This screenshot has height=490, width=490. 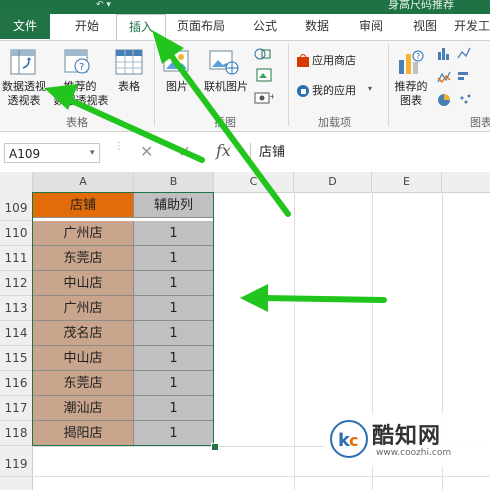 I want to click on coozhi-logo-icon: kc, so click(x=349, y=439).